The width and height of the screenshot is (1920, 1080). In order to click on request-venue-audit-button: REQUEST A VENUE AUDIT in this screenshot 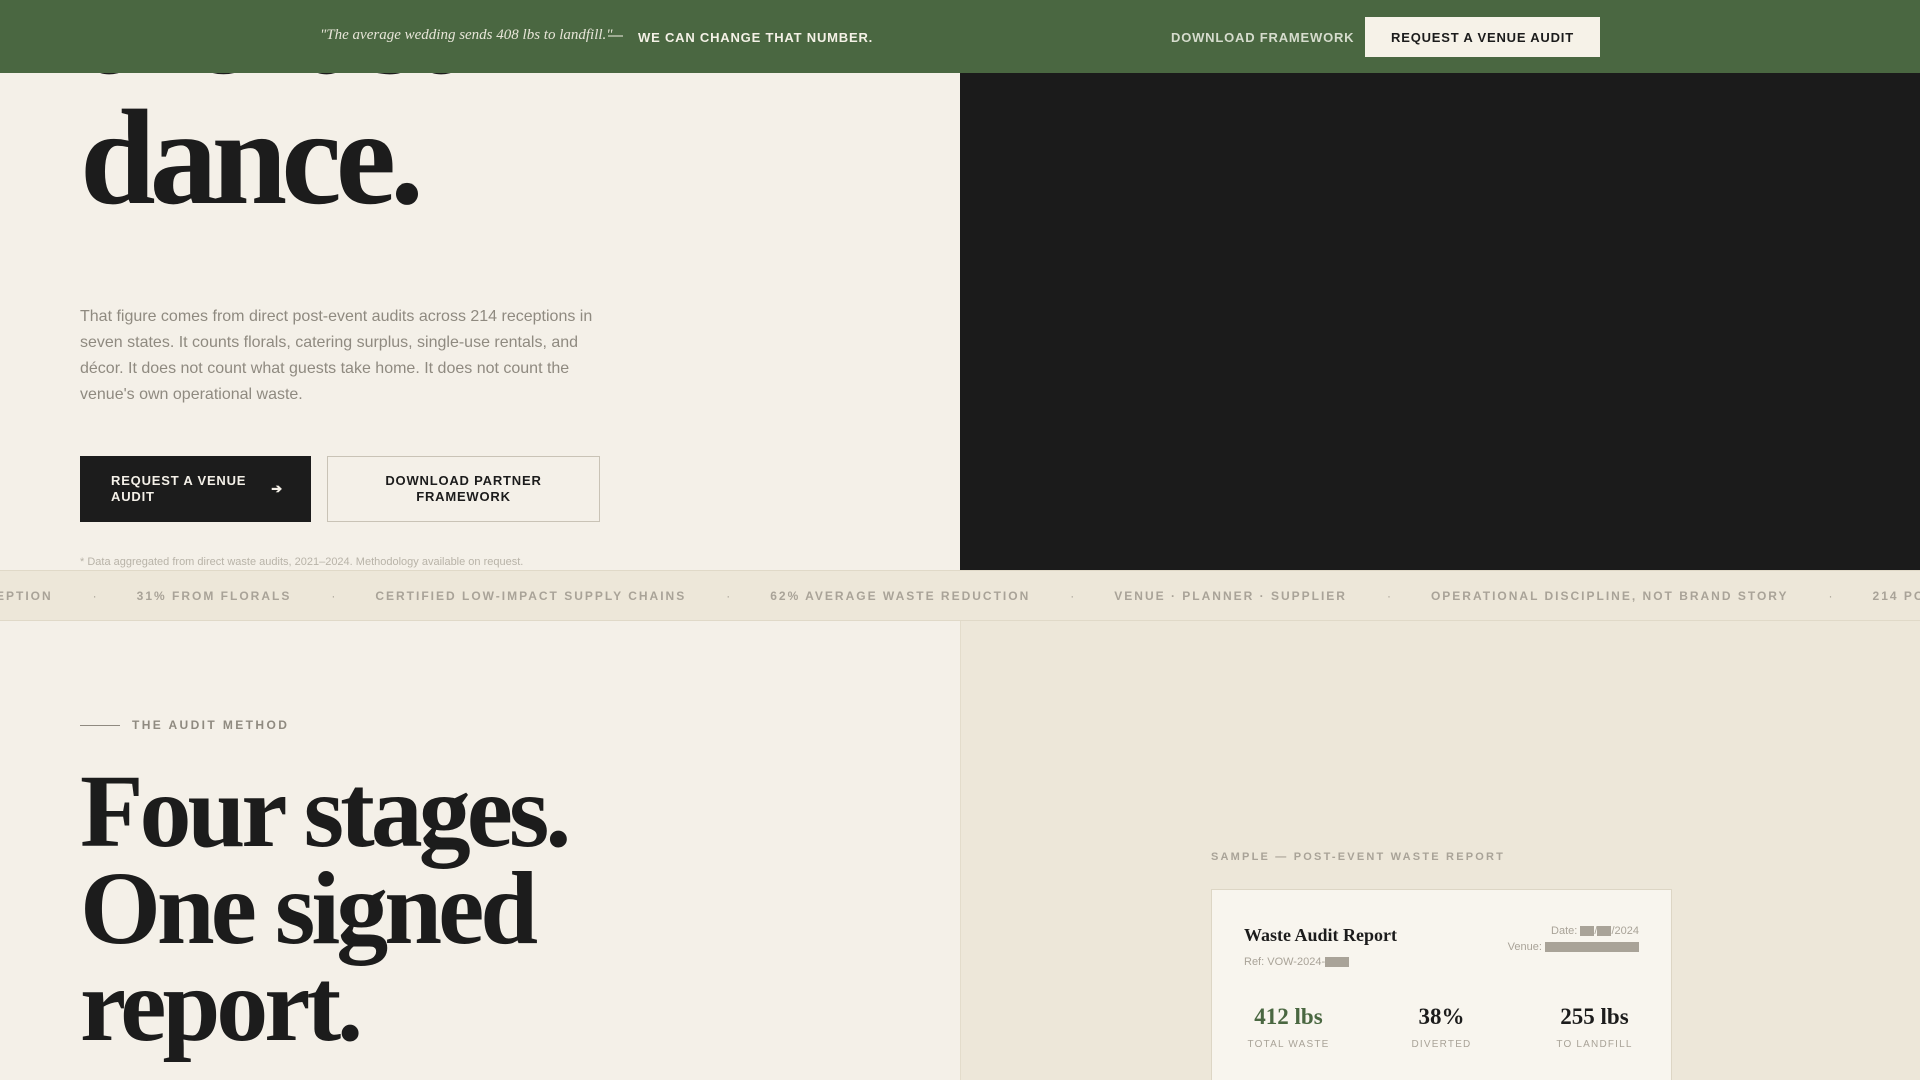, I will do `click(1482, 37)`.